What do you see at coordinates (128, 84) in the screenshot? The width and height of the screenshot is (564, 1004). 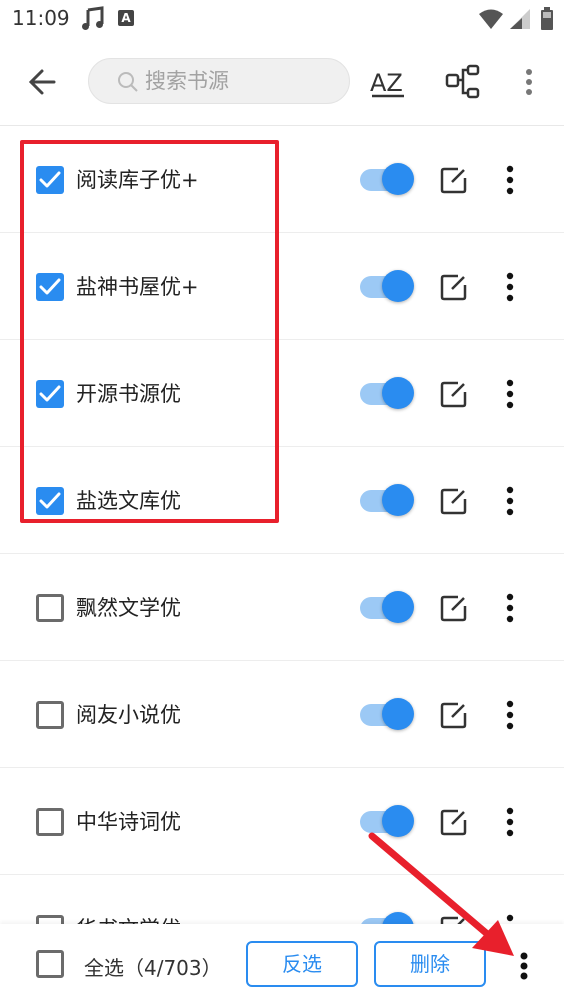 I see `search-icon` at bounding box center [128, 84].